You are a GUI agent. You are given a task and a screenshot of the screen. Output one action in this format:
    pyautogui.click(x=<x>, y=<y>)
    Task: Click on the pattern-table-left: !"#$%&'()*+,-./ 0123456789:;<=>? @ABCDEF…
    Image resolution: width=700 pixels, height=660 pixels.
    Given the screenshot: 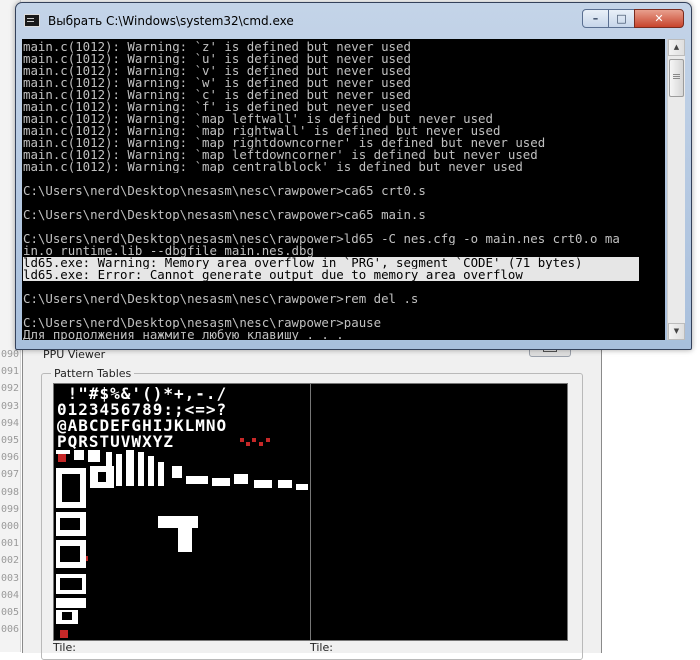 What is the action you would take?
    pyautogui.click(x=182, y=512)
    